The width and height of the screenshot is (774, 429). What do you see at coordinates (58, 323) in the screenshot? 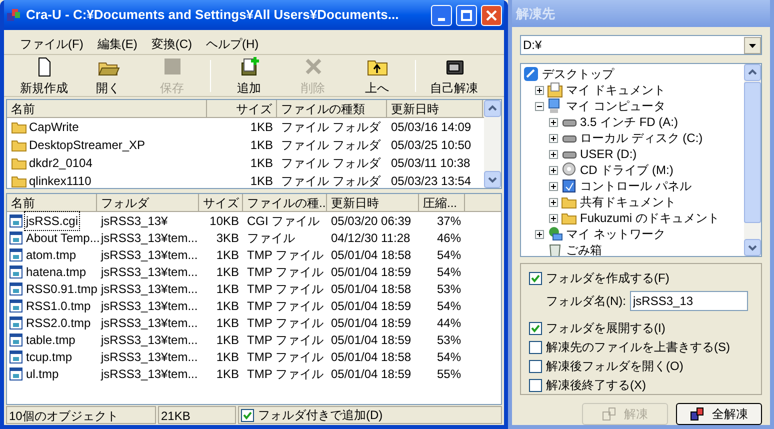
I see `file-name: RSS2.0.tmp` at bounding box center [58, 323].